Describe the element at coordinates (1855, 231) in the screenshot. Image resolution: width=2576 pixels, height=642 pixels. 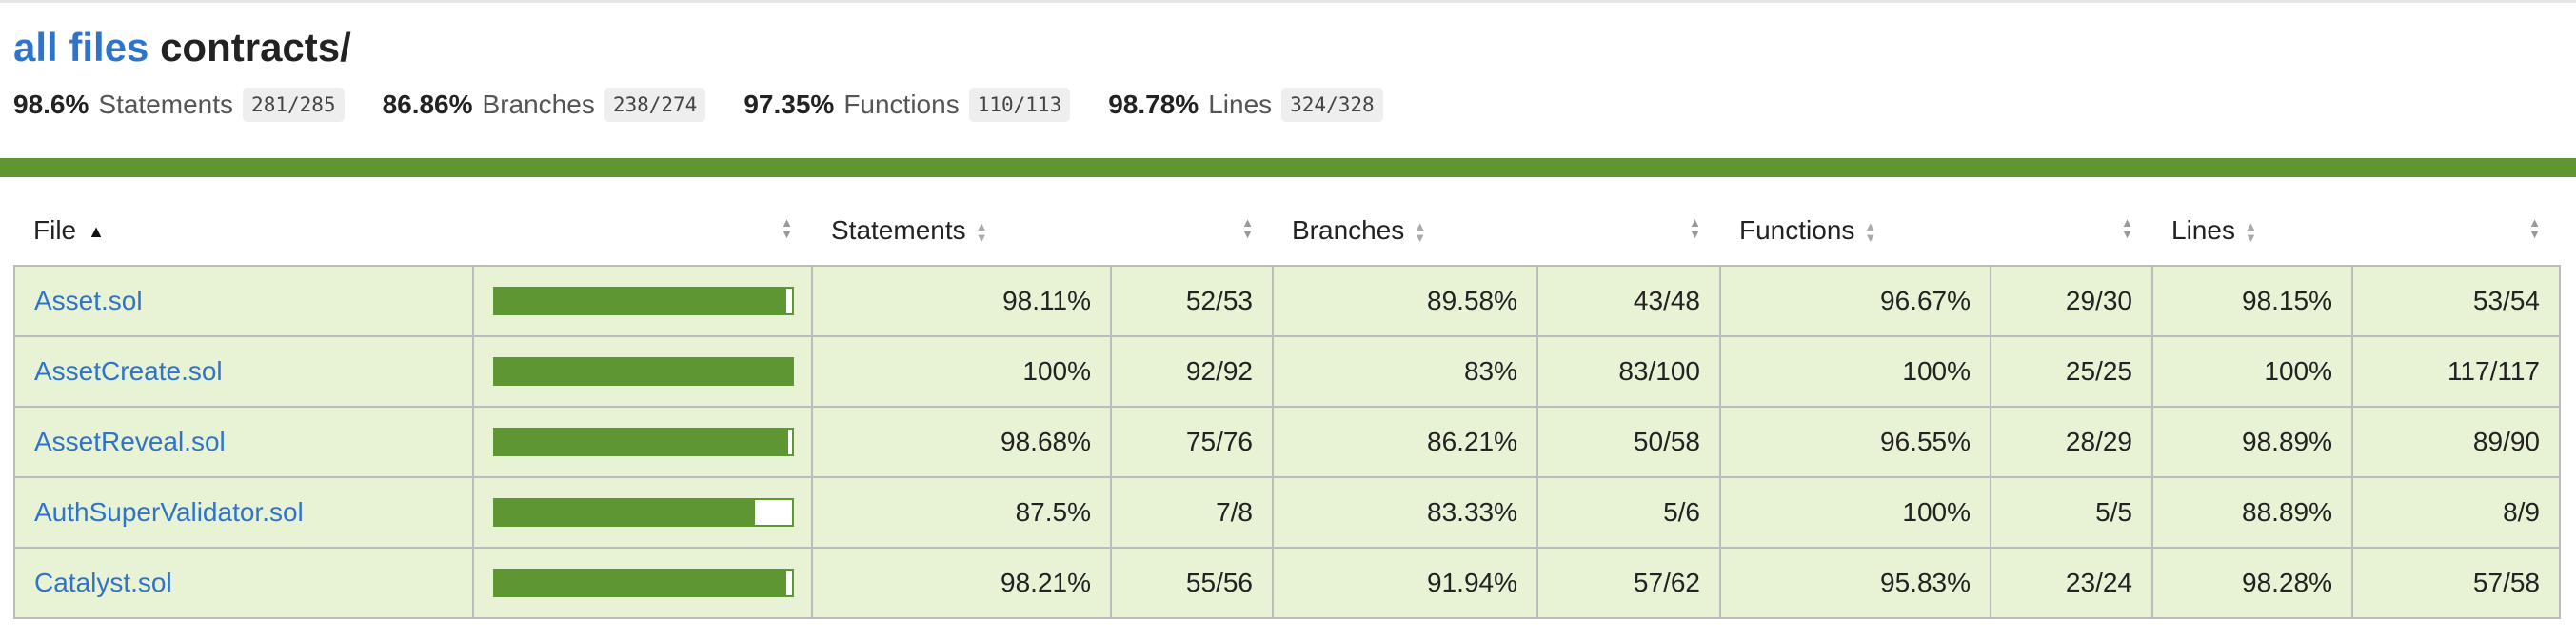
I see `column-header-functions: Functions ▲ ▼` at that location.